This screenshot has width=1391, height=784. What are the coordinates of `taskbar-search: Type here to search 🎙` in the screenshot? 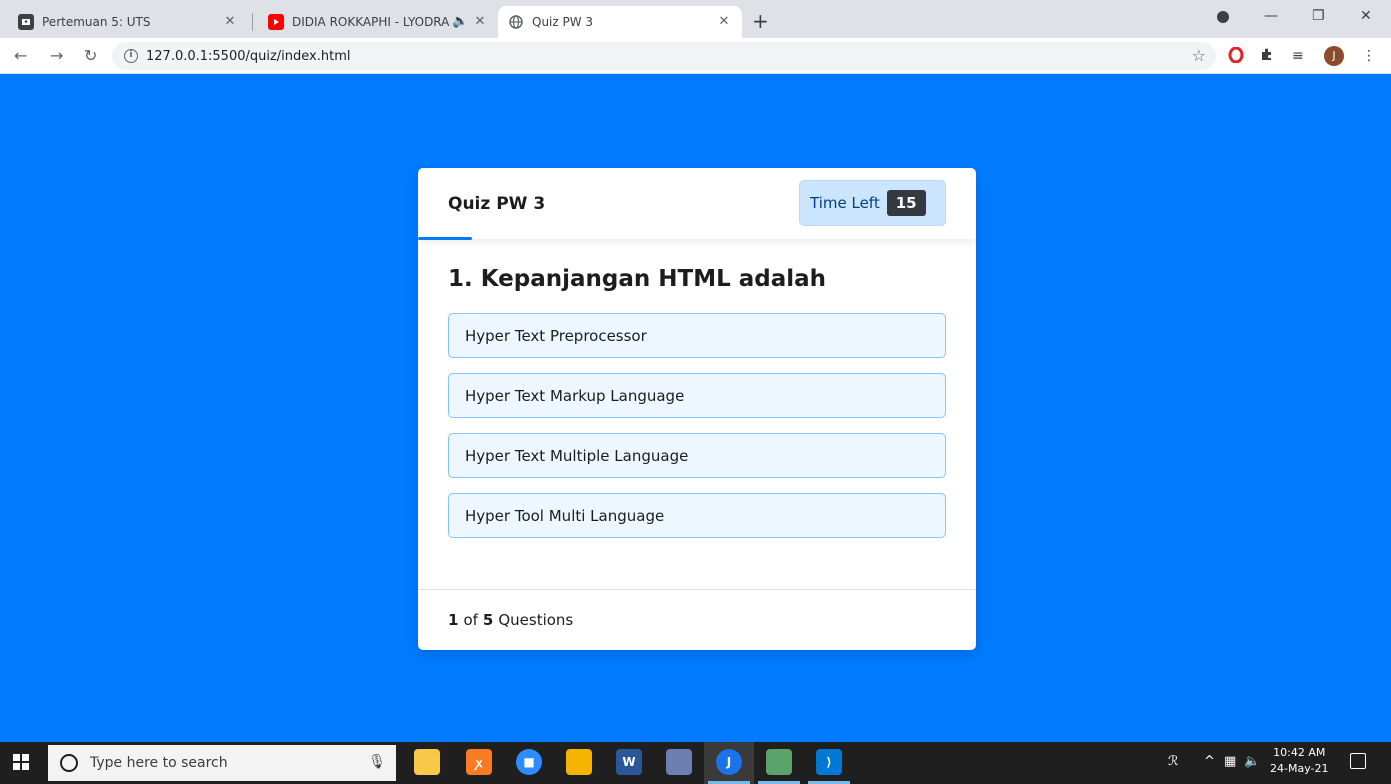 It's located at (222, 763).